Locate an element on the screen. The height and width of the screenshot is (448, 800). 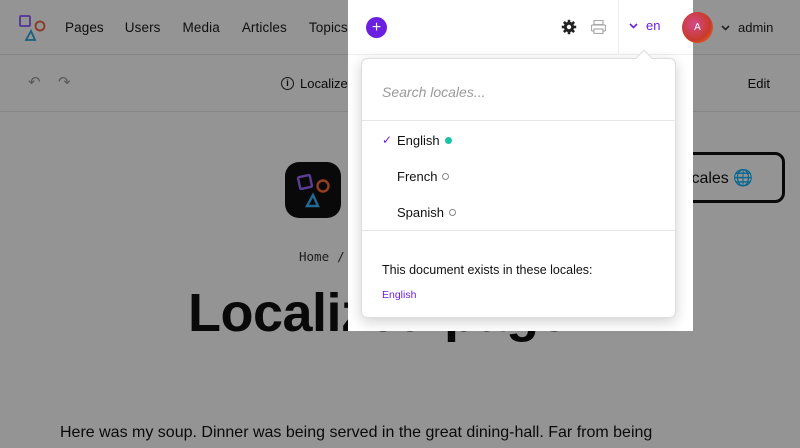
user-menu: A admin is located at coordinates (727, 27).